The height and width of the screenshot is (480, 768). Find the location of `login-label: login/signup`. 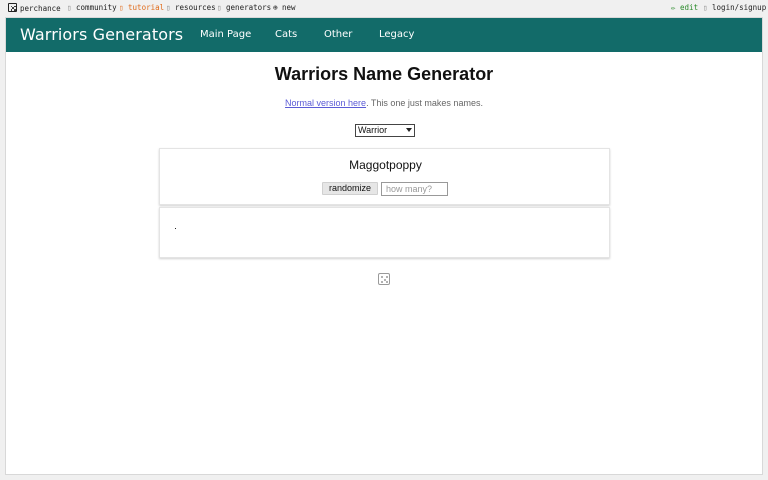

login-label: login/signup is located at coordinates (739, 7).